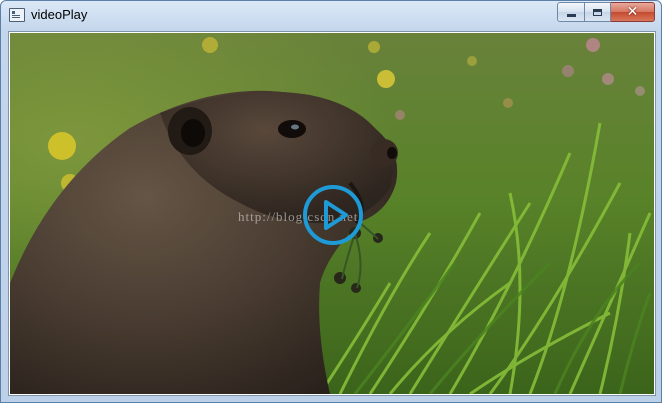 This screenshot has height=403, width=662. Describe the element at coordinates (59, 14) in the screenshot. I see `window-title: videoPlay` at that location.